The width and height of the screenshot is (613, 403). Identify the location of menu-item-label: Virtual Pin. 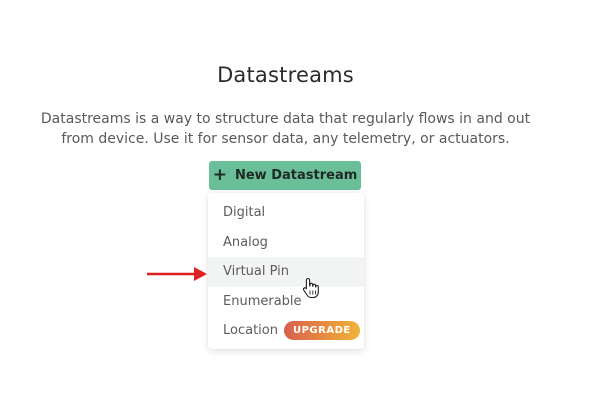
(256, 272).